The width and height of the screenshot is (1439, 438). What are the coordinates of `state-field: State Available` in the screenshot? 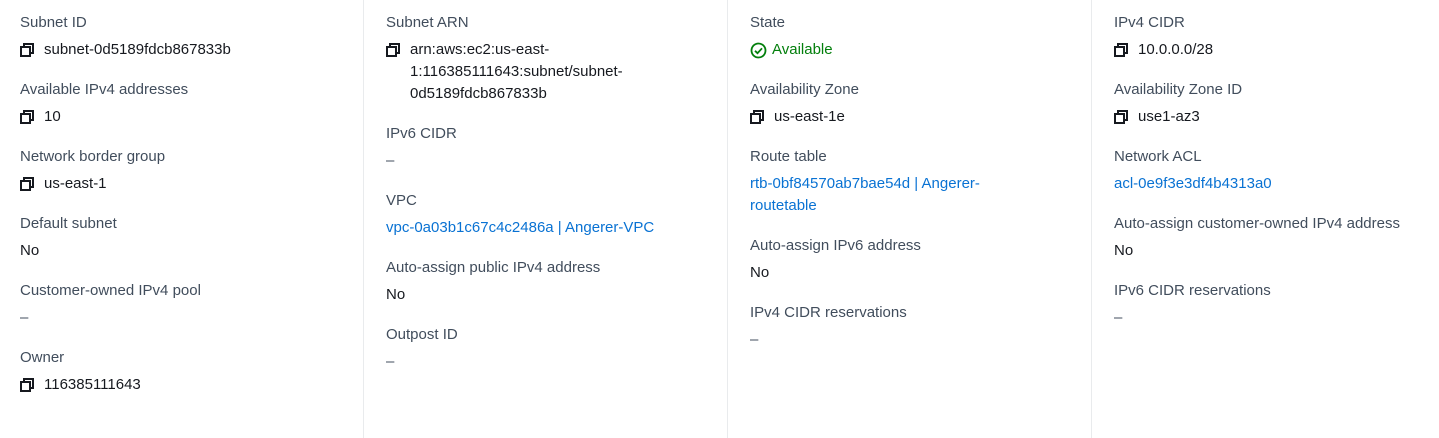 It's located at (920, 36).